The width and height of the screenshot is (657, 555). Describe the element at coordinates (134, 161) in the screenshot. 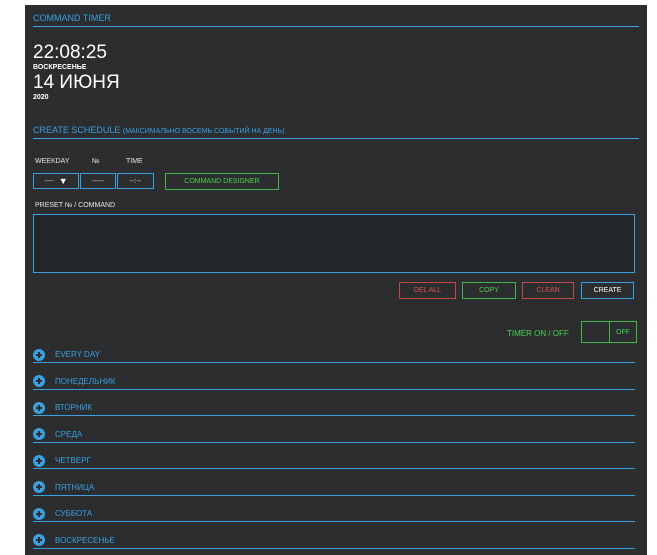

I see `time-label: TIME` at that location.